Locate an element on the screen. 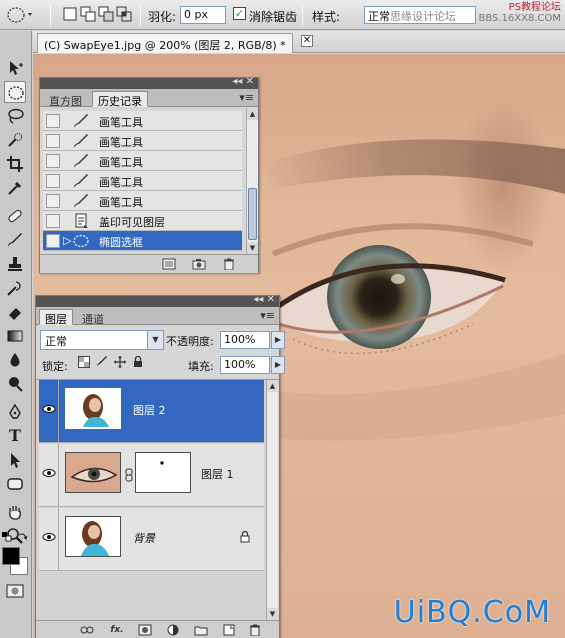  clone-stamp-tool is located at coordinates (15, 264).